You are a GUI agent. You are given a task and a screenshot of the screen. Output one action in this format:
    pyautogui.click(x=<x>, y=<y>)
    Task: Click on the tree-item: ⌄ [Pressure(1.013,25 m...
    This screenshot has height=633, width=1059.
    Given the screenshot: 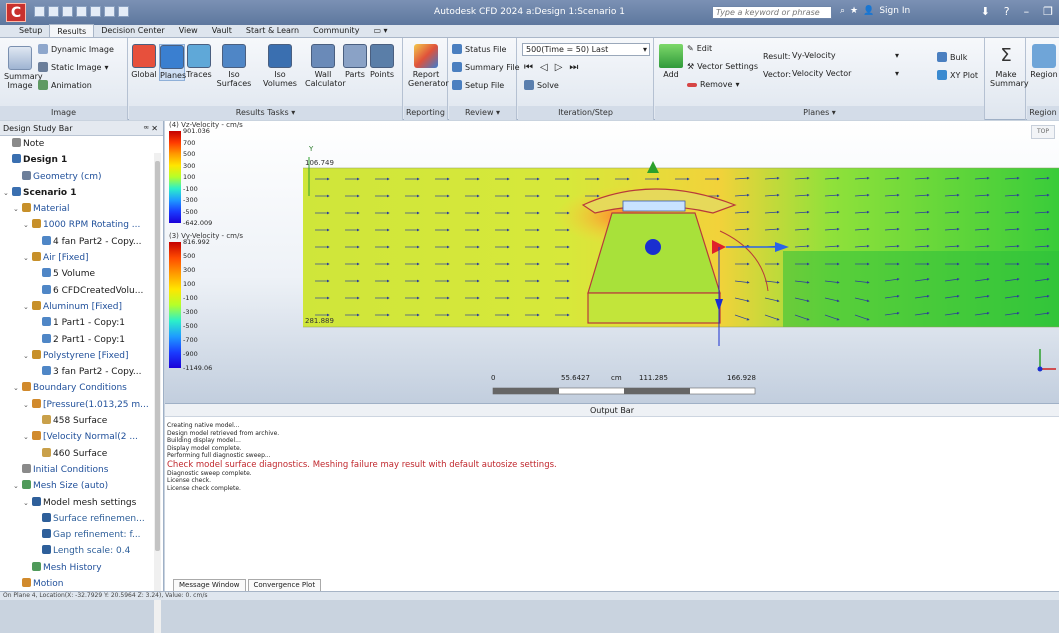 What is the action you would take?
    pyautogui.click(x=75, y=405)
    